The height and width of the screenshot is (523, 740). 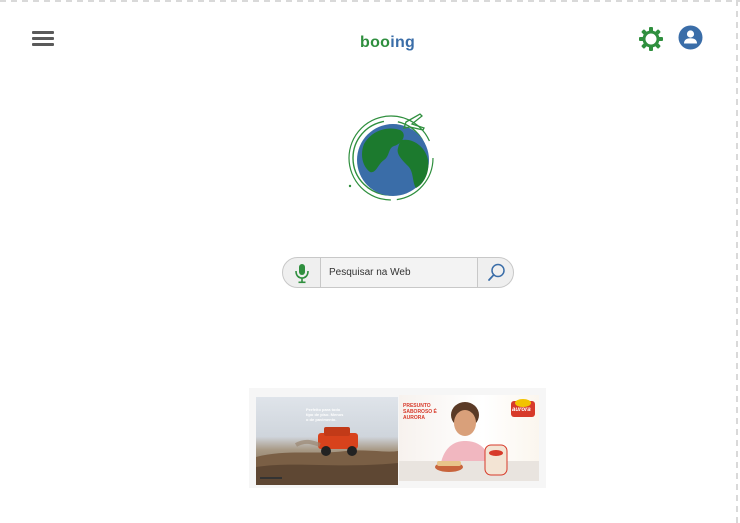 What do you see at coordinates (388, 154) in the screenshot?
I see `globe-airplane-icon` at bounding box center [388, 154].